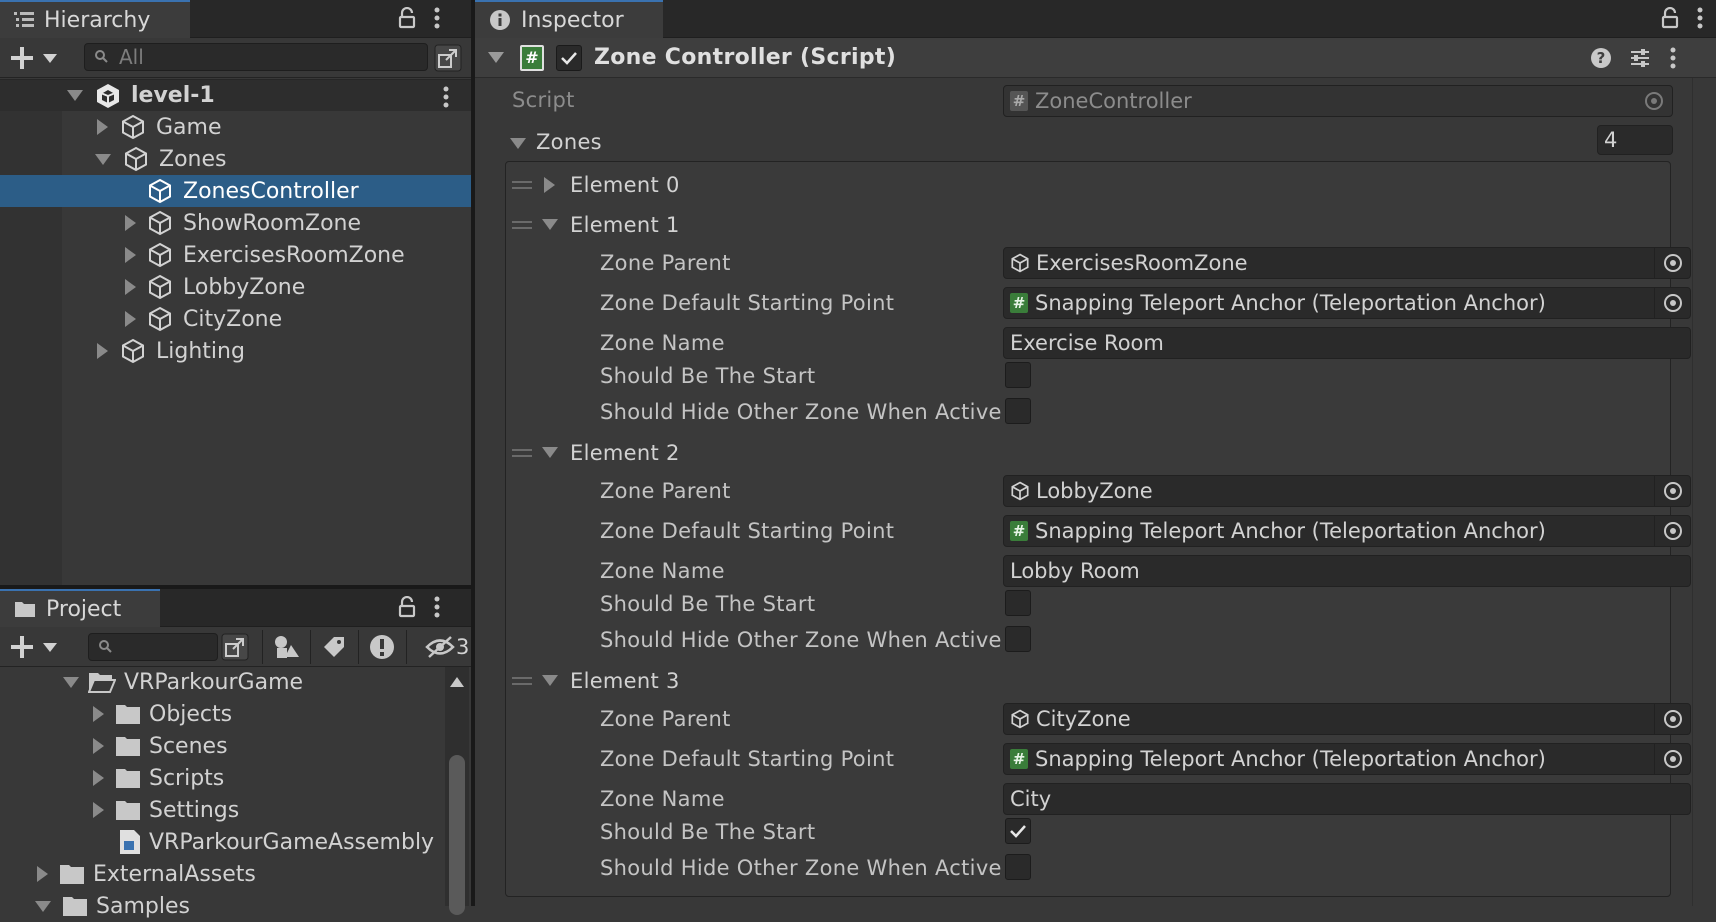 The height and width of the screenshot is (922, 1716). Describe the element at coordinates (1640, 58) in the screenshot. I see `presets-sliders-icon` at that location.